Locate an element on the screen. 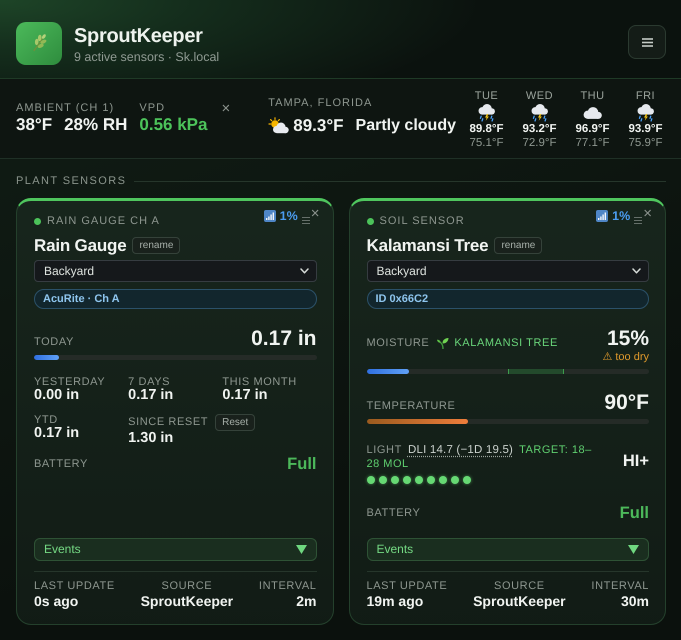 The image size is (681, 640). sprout-icon is located at coordinates (443, 342).